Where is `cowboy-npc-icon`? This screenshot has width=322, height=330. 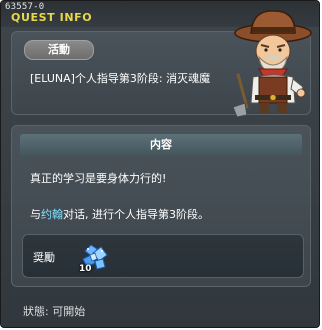
cowboy-npc-icon is located at coordinates (272, 64).